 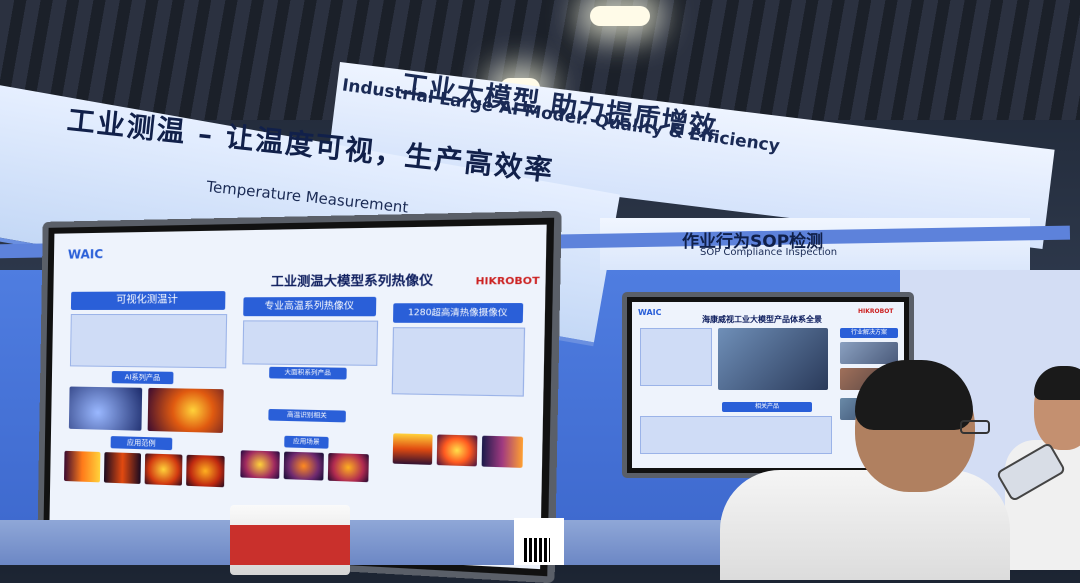 I want to click on section-products: 相关产品, so click(x=767, y=407).